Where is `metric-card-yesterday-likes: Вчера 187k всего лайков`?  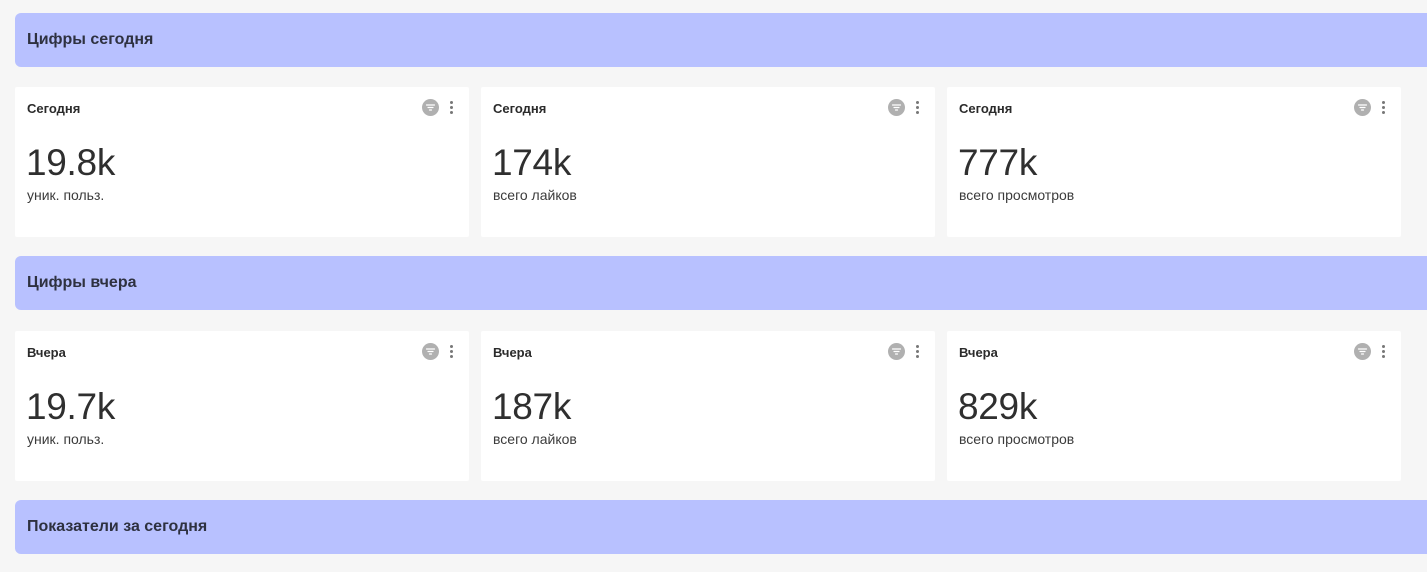
metric-card-yesterday-likes: Вчера 187k всего лайков is located at coordinates (708, 406).